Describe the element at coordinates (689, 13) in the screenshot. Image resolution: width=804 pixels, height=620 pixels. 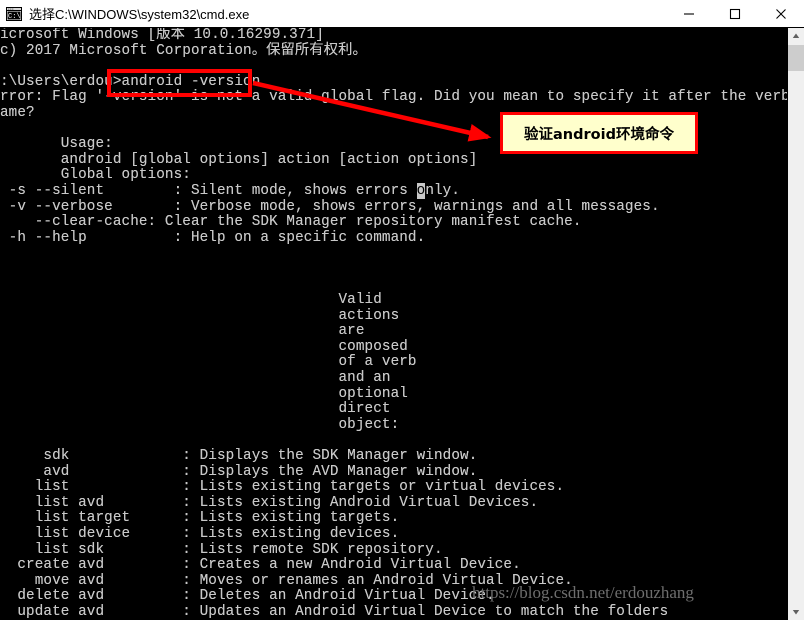
I see `minimize-button` at that location.